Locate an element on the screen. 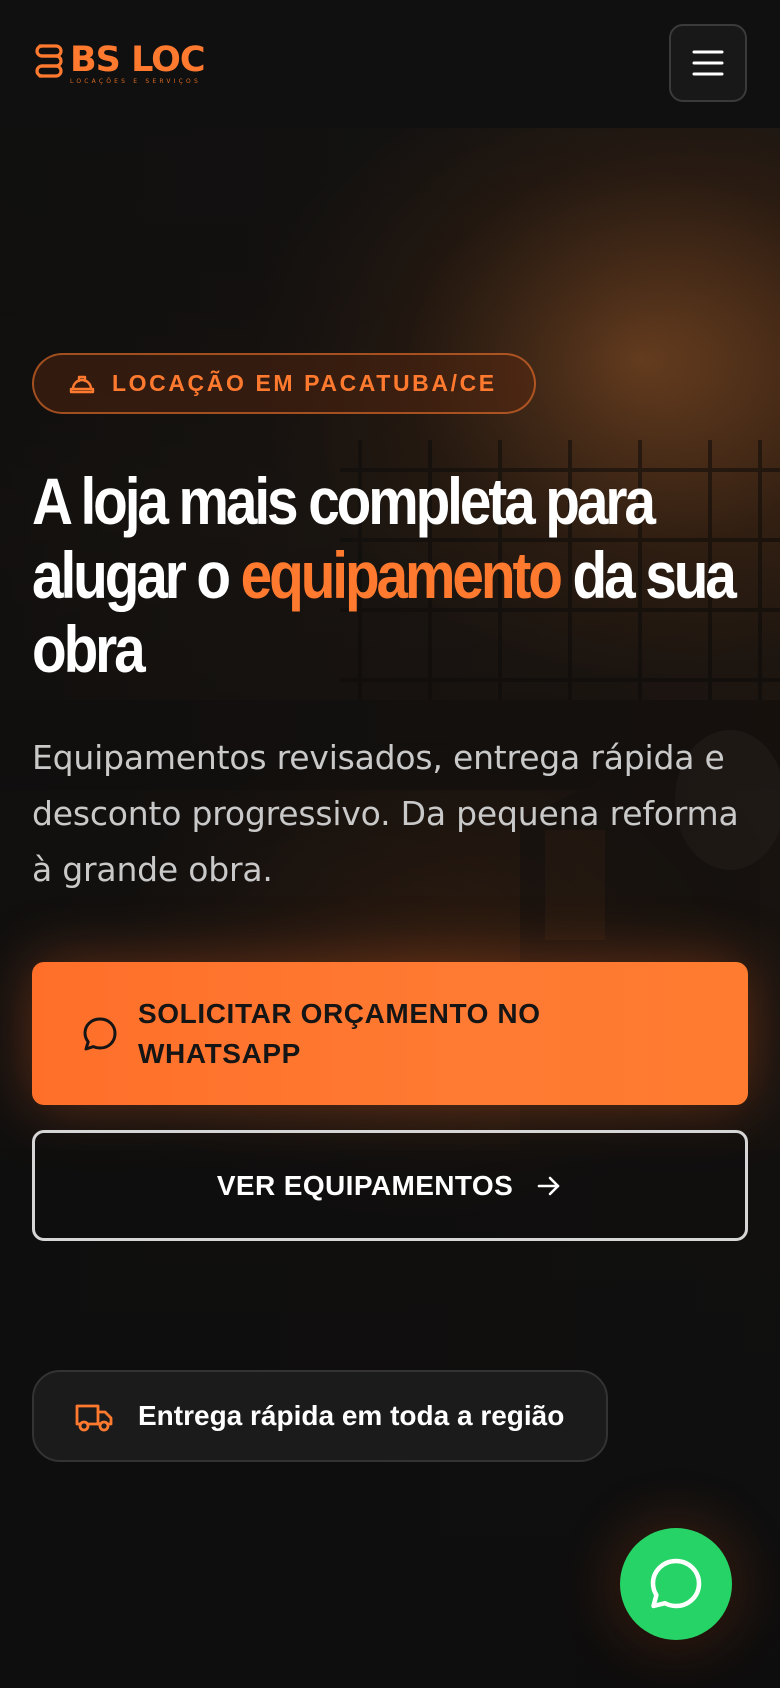 This screenshot has height=1688, width=780. whatsapp-quote-label: SOLICITAR ORÇAMENTO NO WHATSAPP is located at coordinates (339, 1033).